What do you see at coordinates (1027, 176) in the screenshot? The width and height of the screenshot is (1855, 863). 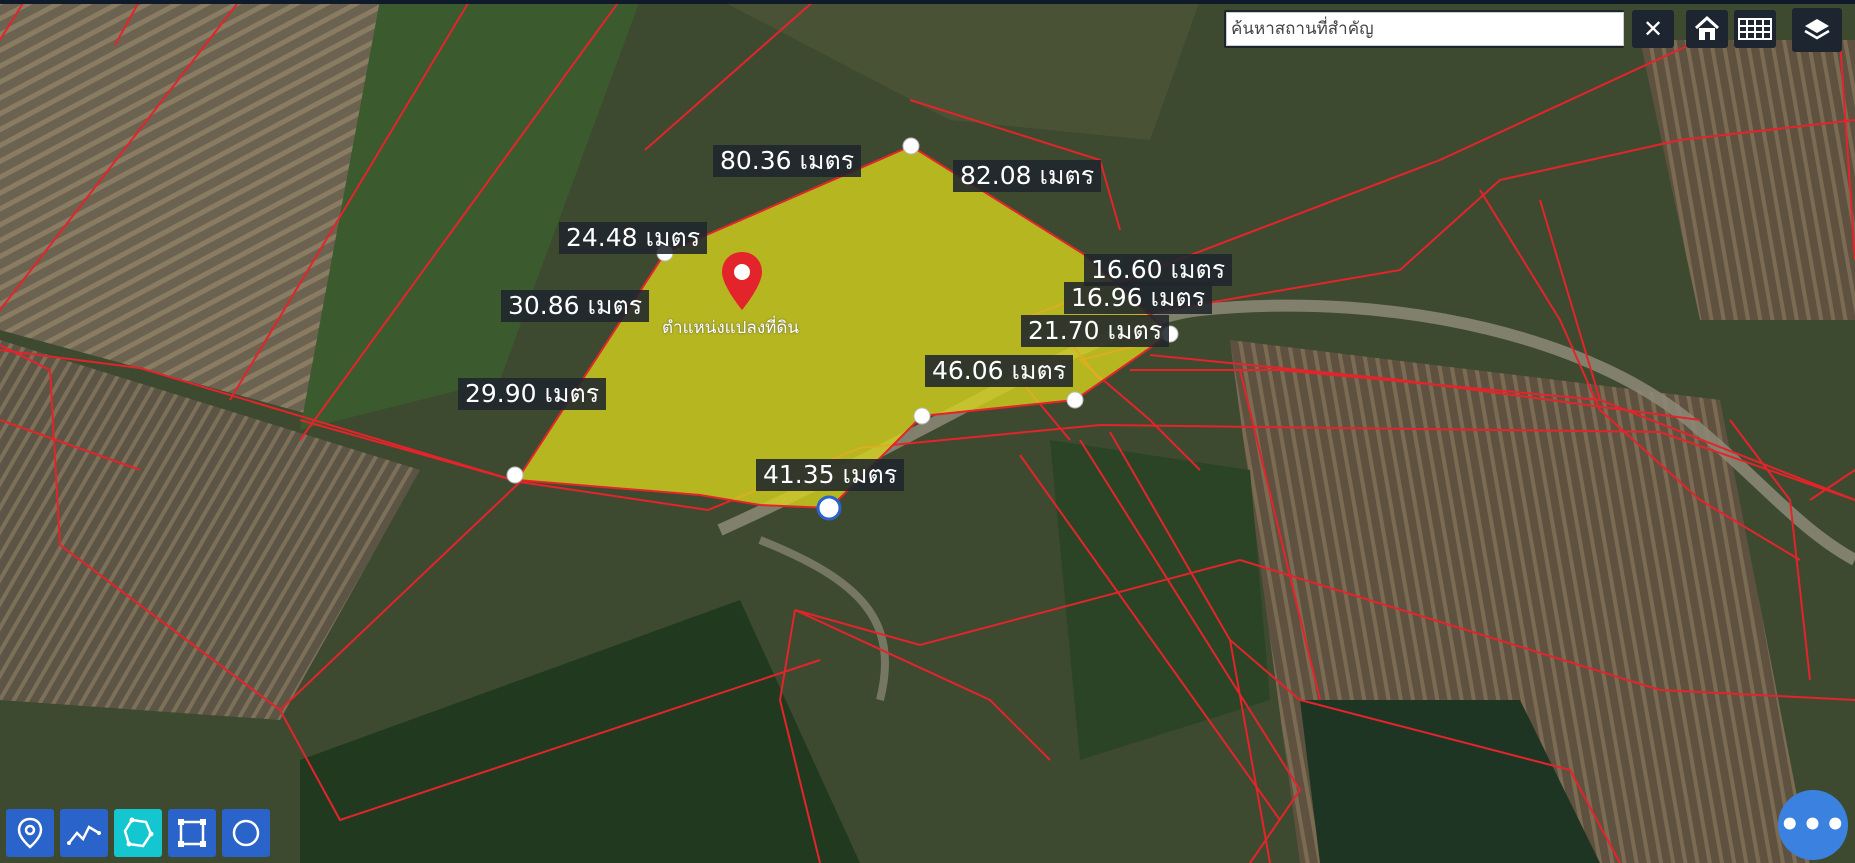 I see `measurement-label: 82.08 เมตร` at bounding box center [1027, 176].